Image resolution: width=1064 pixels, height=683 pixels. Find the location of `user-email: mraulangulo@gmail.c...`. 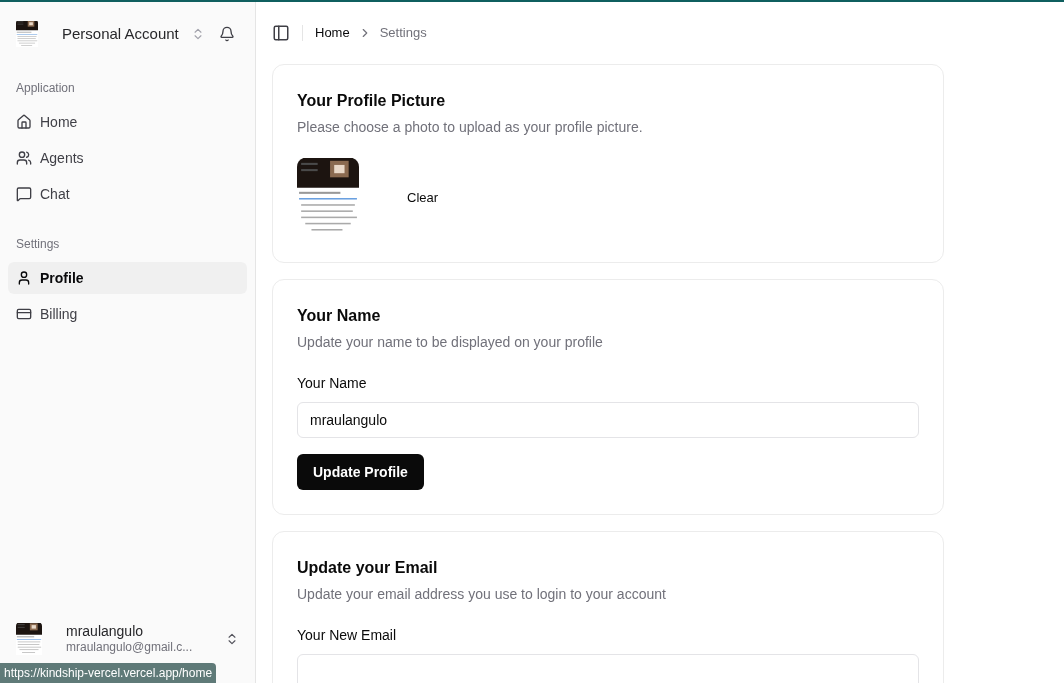

user-email: mraulangulo@gmail.c... is located at coordinates (129, 648).